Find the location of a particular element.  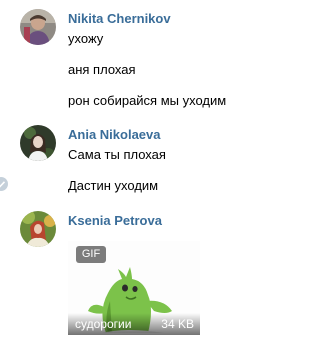

author-name: Ksenia Petrova is located at coordinates (115, 220).